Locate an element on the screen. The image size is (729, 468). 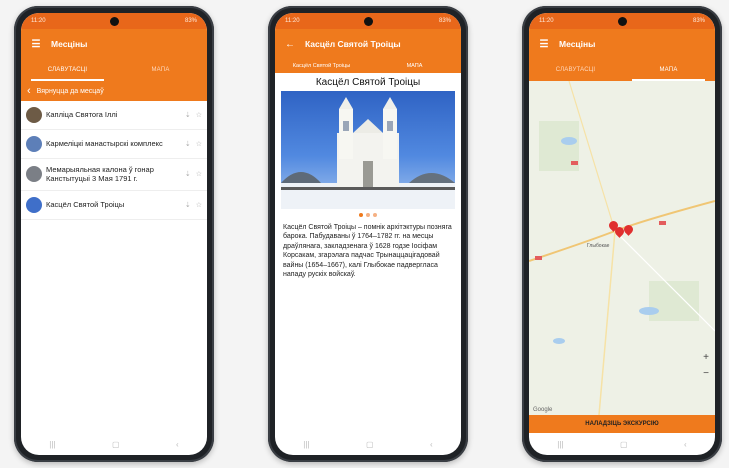
zoom-in-button: + is located at coordinates (706, 357).